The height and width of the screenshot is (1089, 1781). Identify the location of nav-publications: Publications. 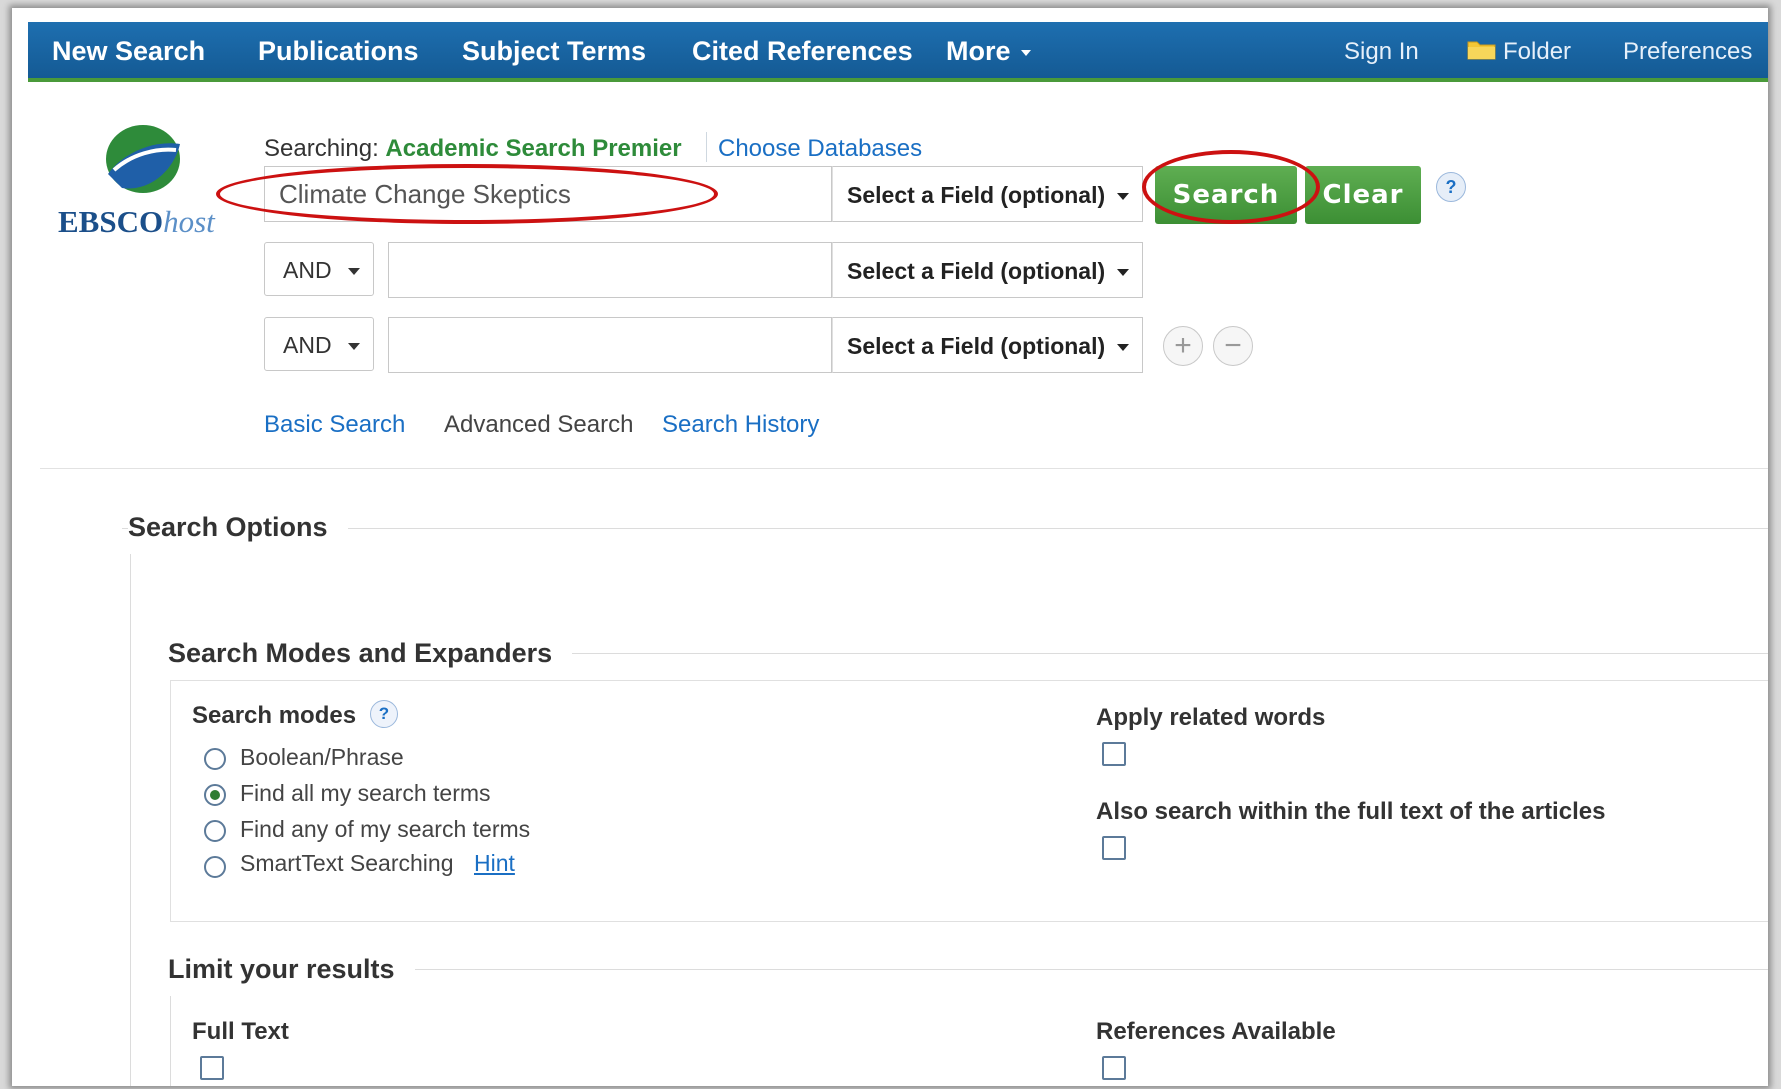
(338, 51).